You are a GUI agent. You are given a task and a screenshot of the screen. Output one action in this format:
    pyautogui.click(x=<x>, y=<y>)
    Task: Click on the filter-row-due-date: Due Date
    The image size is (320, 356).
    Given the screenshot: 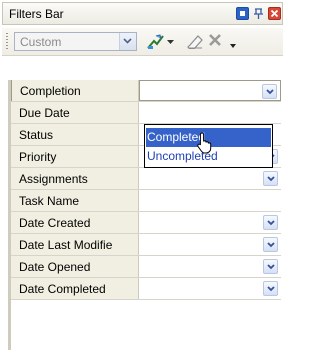 What is the action you would take?
    pyautogui.click(x=146, y=113)
    